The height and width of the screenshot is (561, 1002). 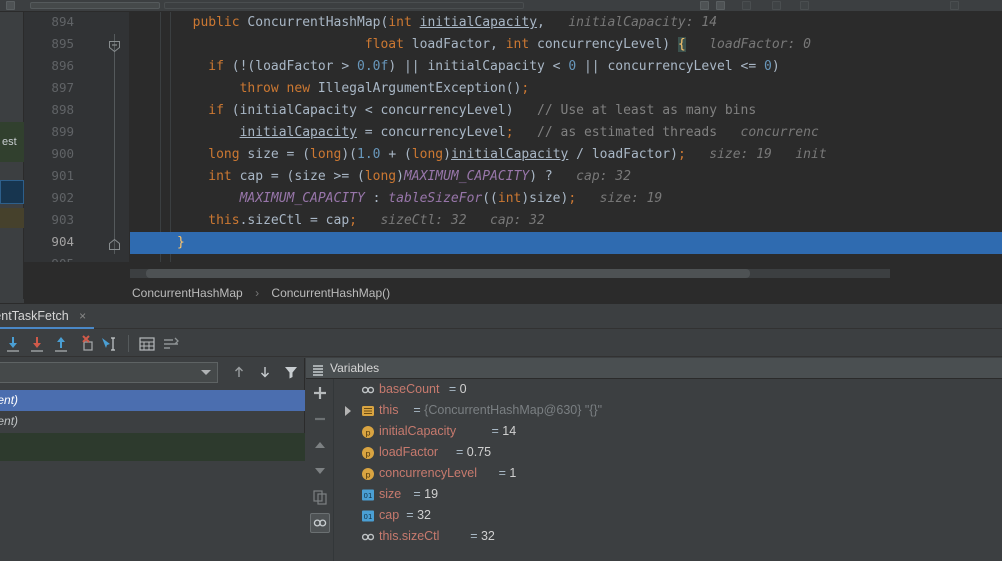 What do you see at coordinates (320, 497) in the screenshot?
I see `copy-value-icon` at bounding box center [320, 497].